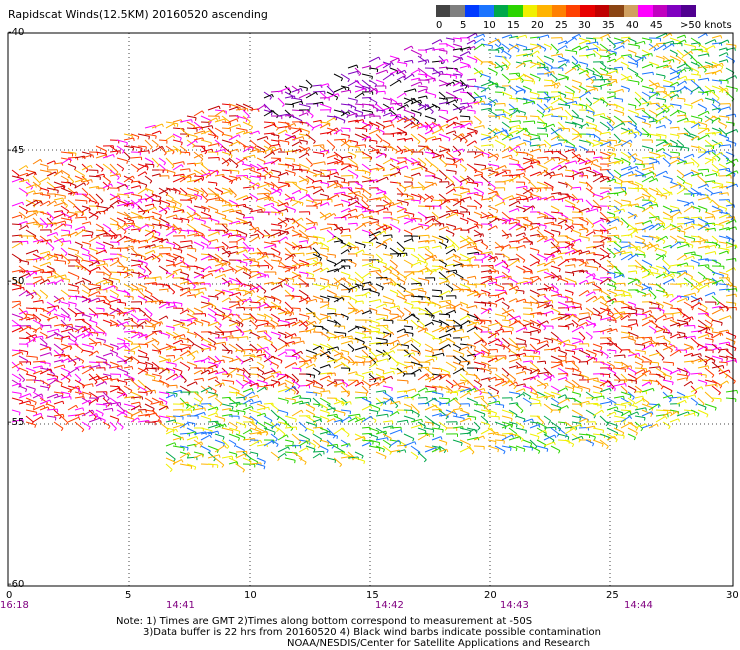 This screenshot has height=650, width=740. Describe the element at coordinates (79, 228) in the screenshot. I see `wind-barb-1944` at that location.